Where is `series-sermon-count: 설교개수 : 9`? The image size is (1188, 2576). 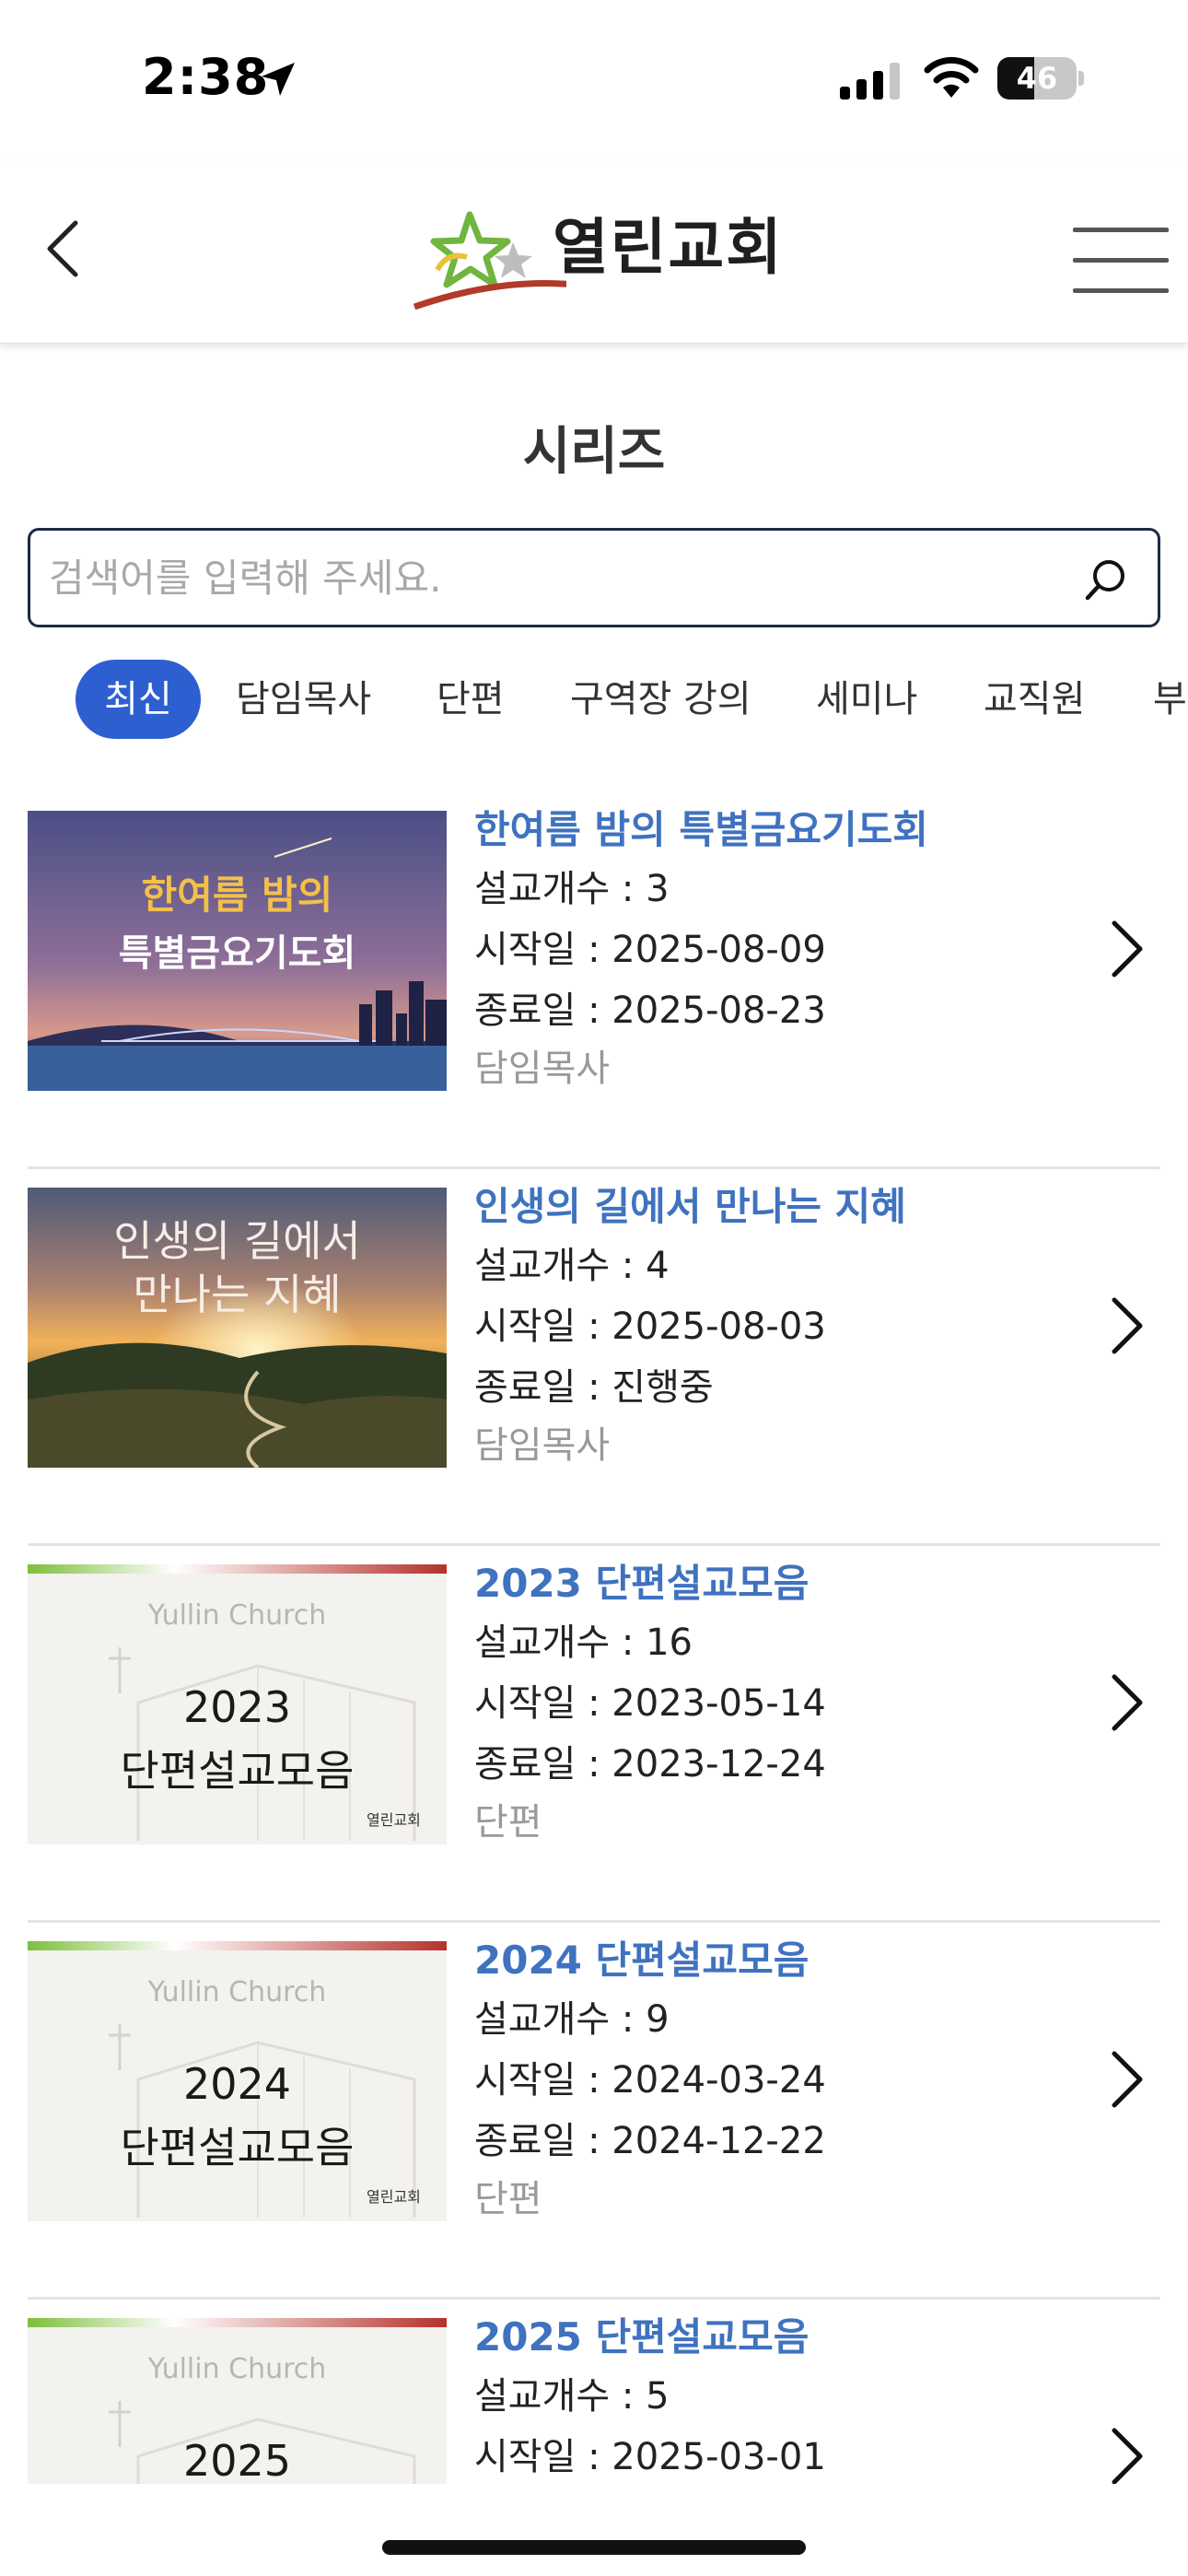
series-sermon-count: 설교개수 : 9 is located at coordinates (572, 2019).